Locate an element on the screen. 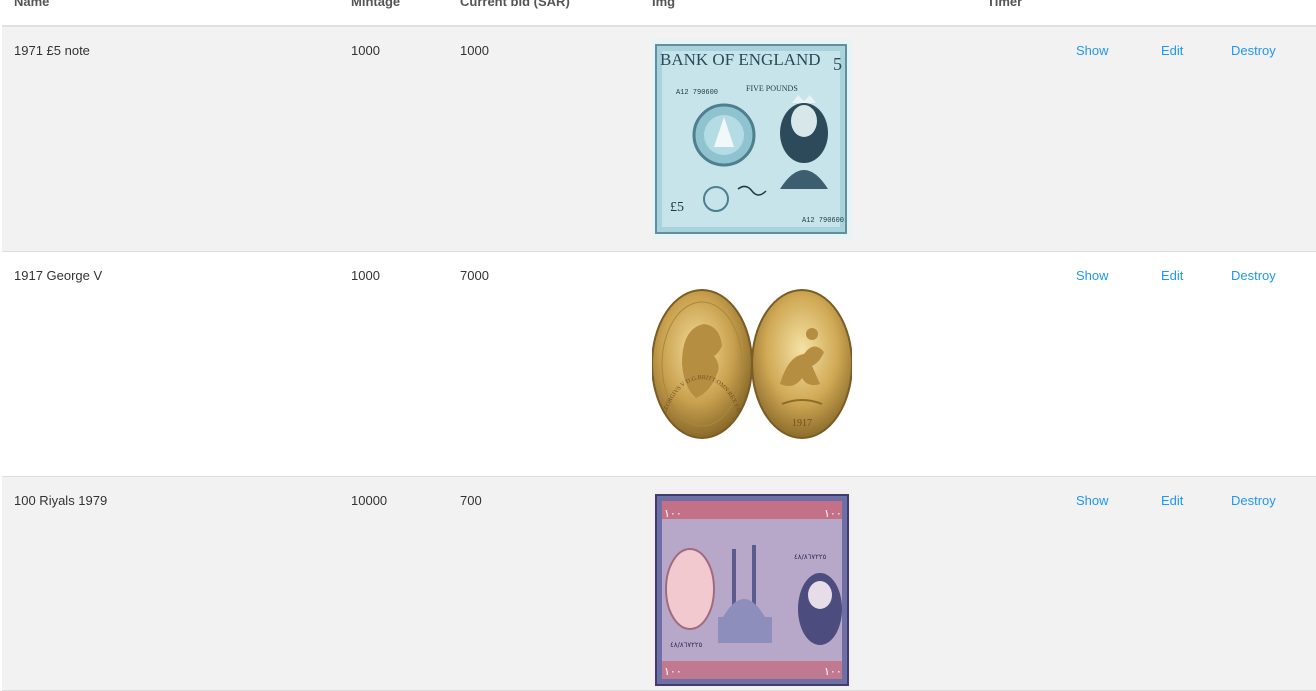 The image size is (1316, 691). banknote-denomination: FIVE POUNDS is located at coordinates (772, 88).